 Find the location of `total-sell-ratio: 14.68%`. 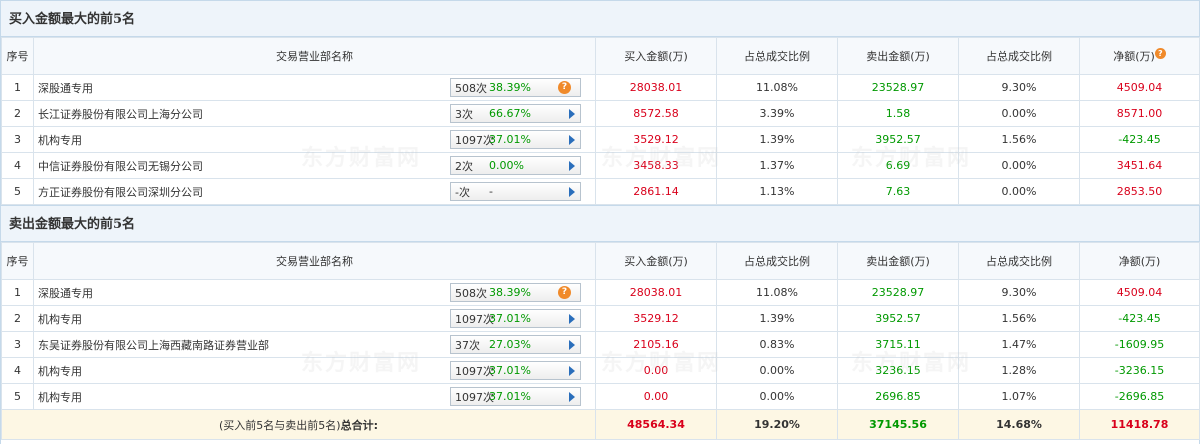

total-sell-ratio: 14.68% is located at coordinates (1019, 424).